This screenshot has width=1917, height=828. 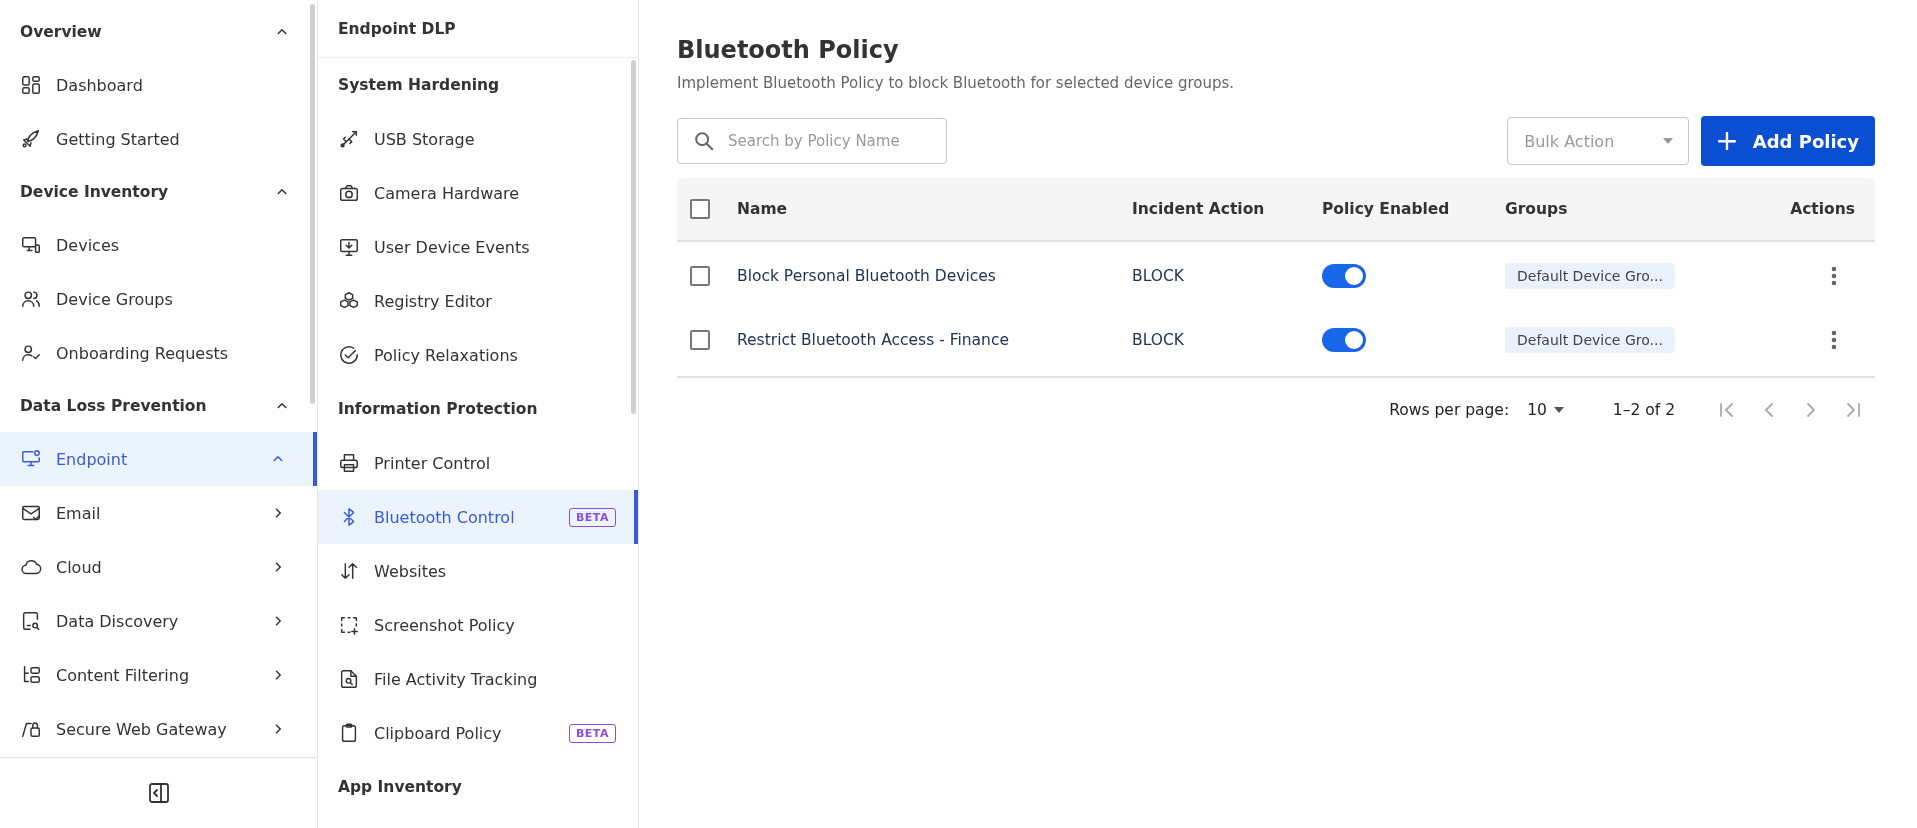 I want to click on sidebar-item: Onboarding Requests, so click(x=158, y=353).